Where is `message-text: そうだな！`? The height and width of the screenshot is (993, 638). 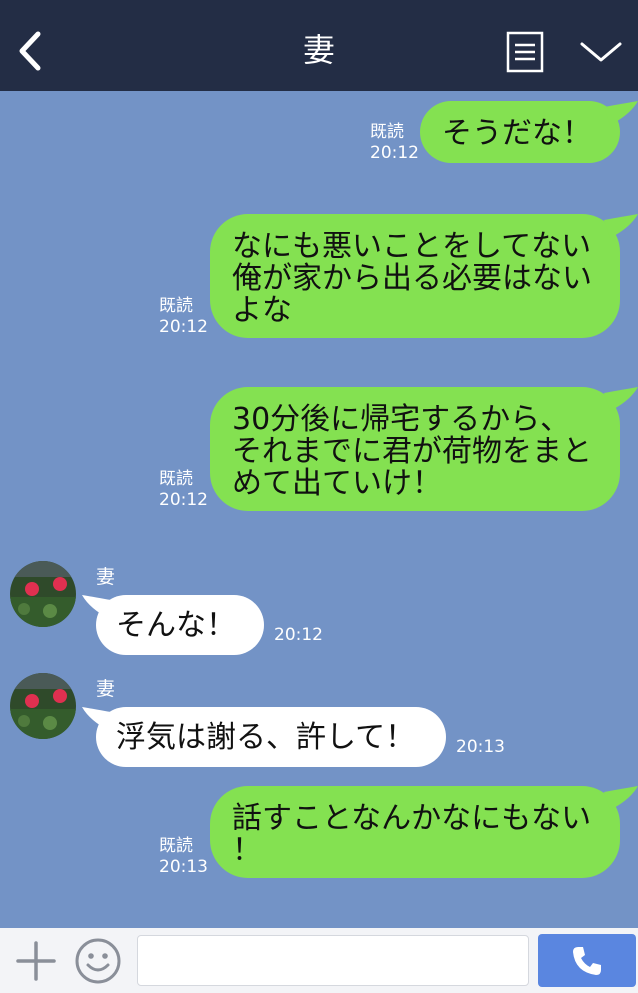 message-text: そうだな！ is located at coordinates (517, 133).